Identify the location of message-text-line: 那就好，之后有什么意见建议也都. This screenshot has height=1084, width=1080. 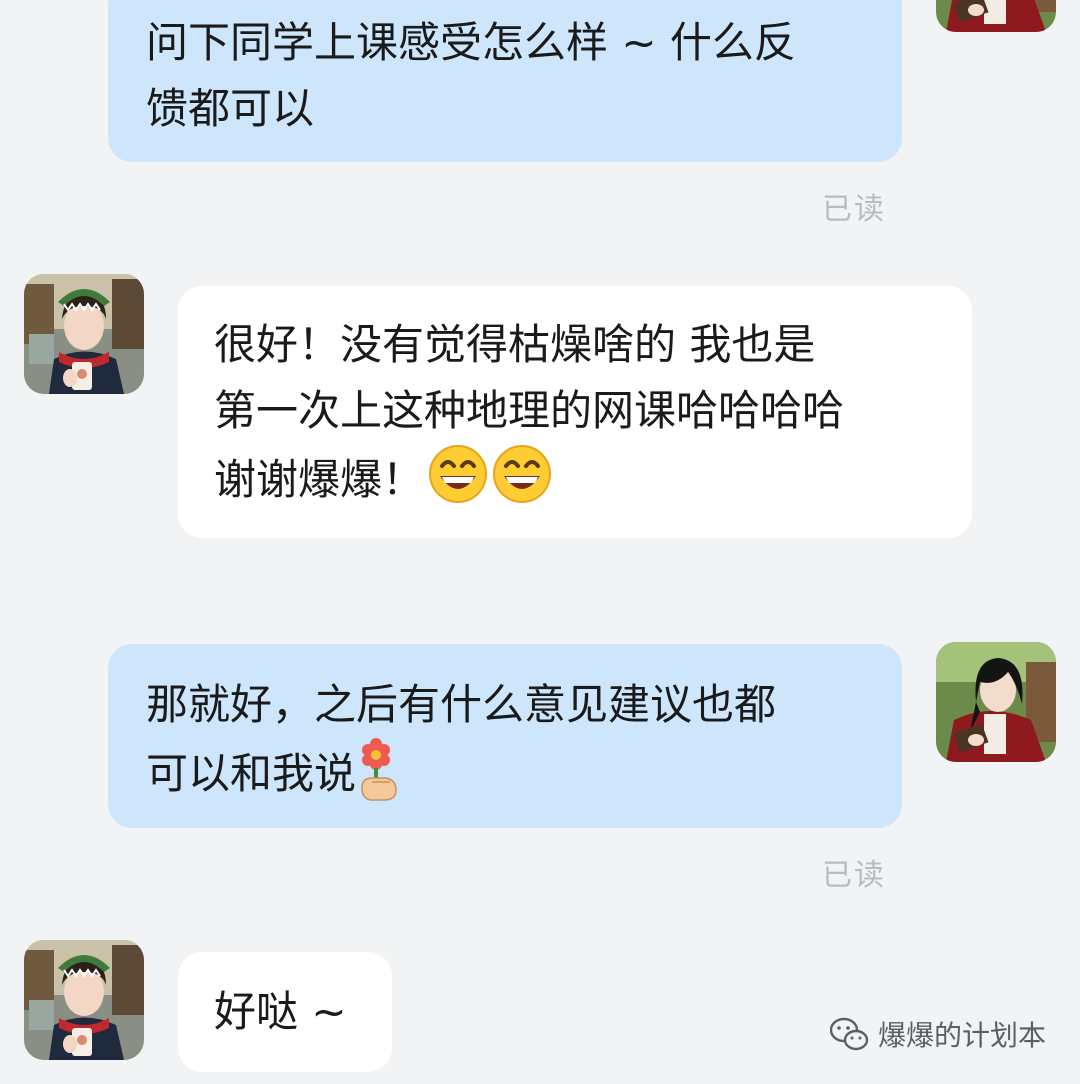
(461, 704).